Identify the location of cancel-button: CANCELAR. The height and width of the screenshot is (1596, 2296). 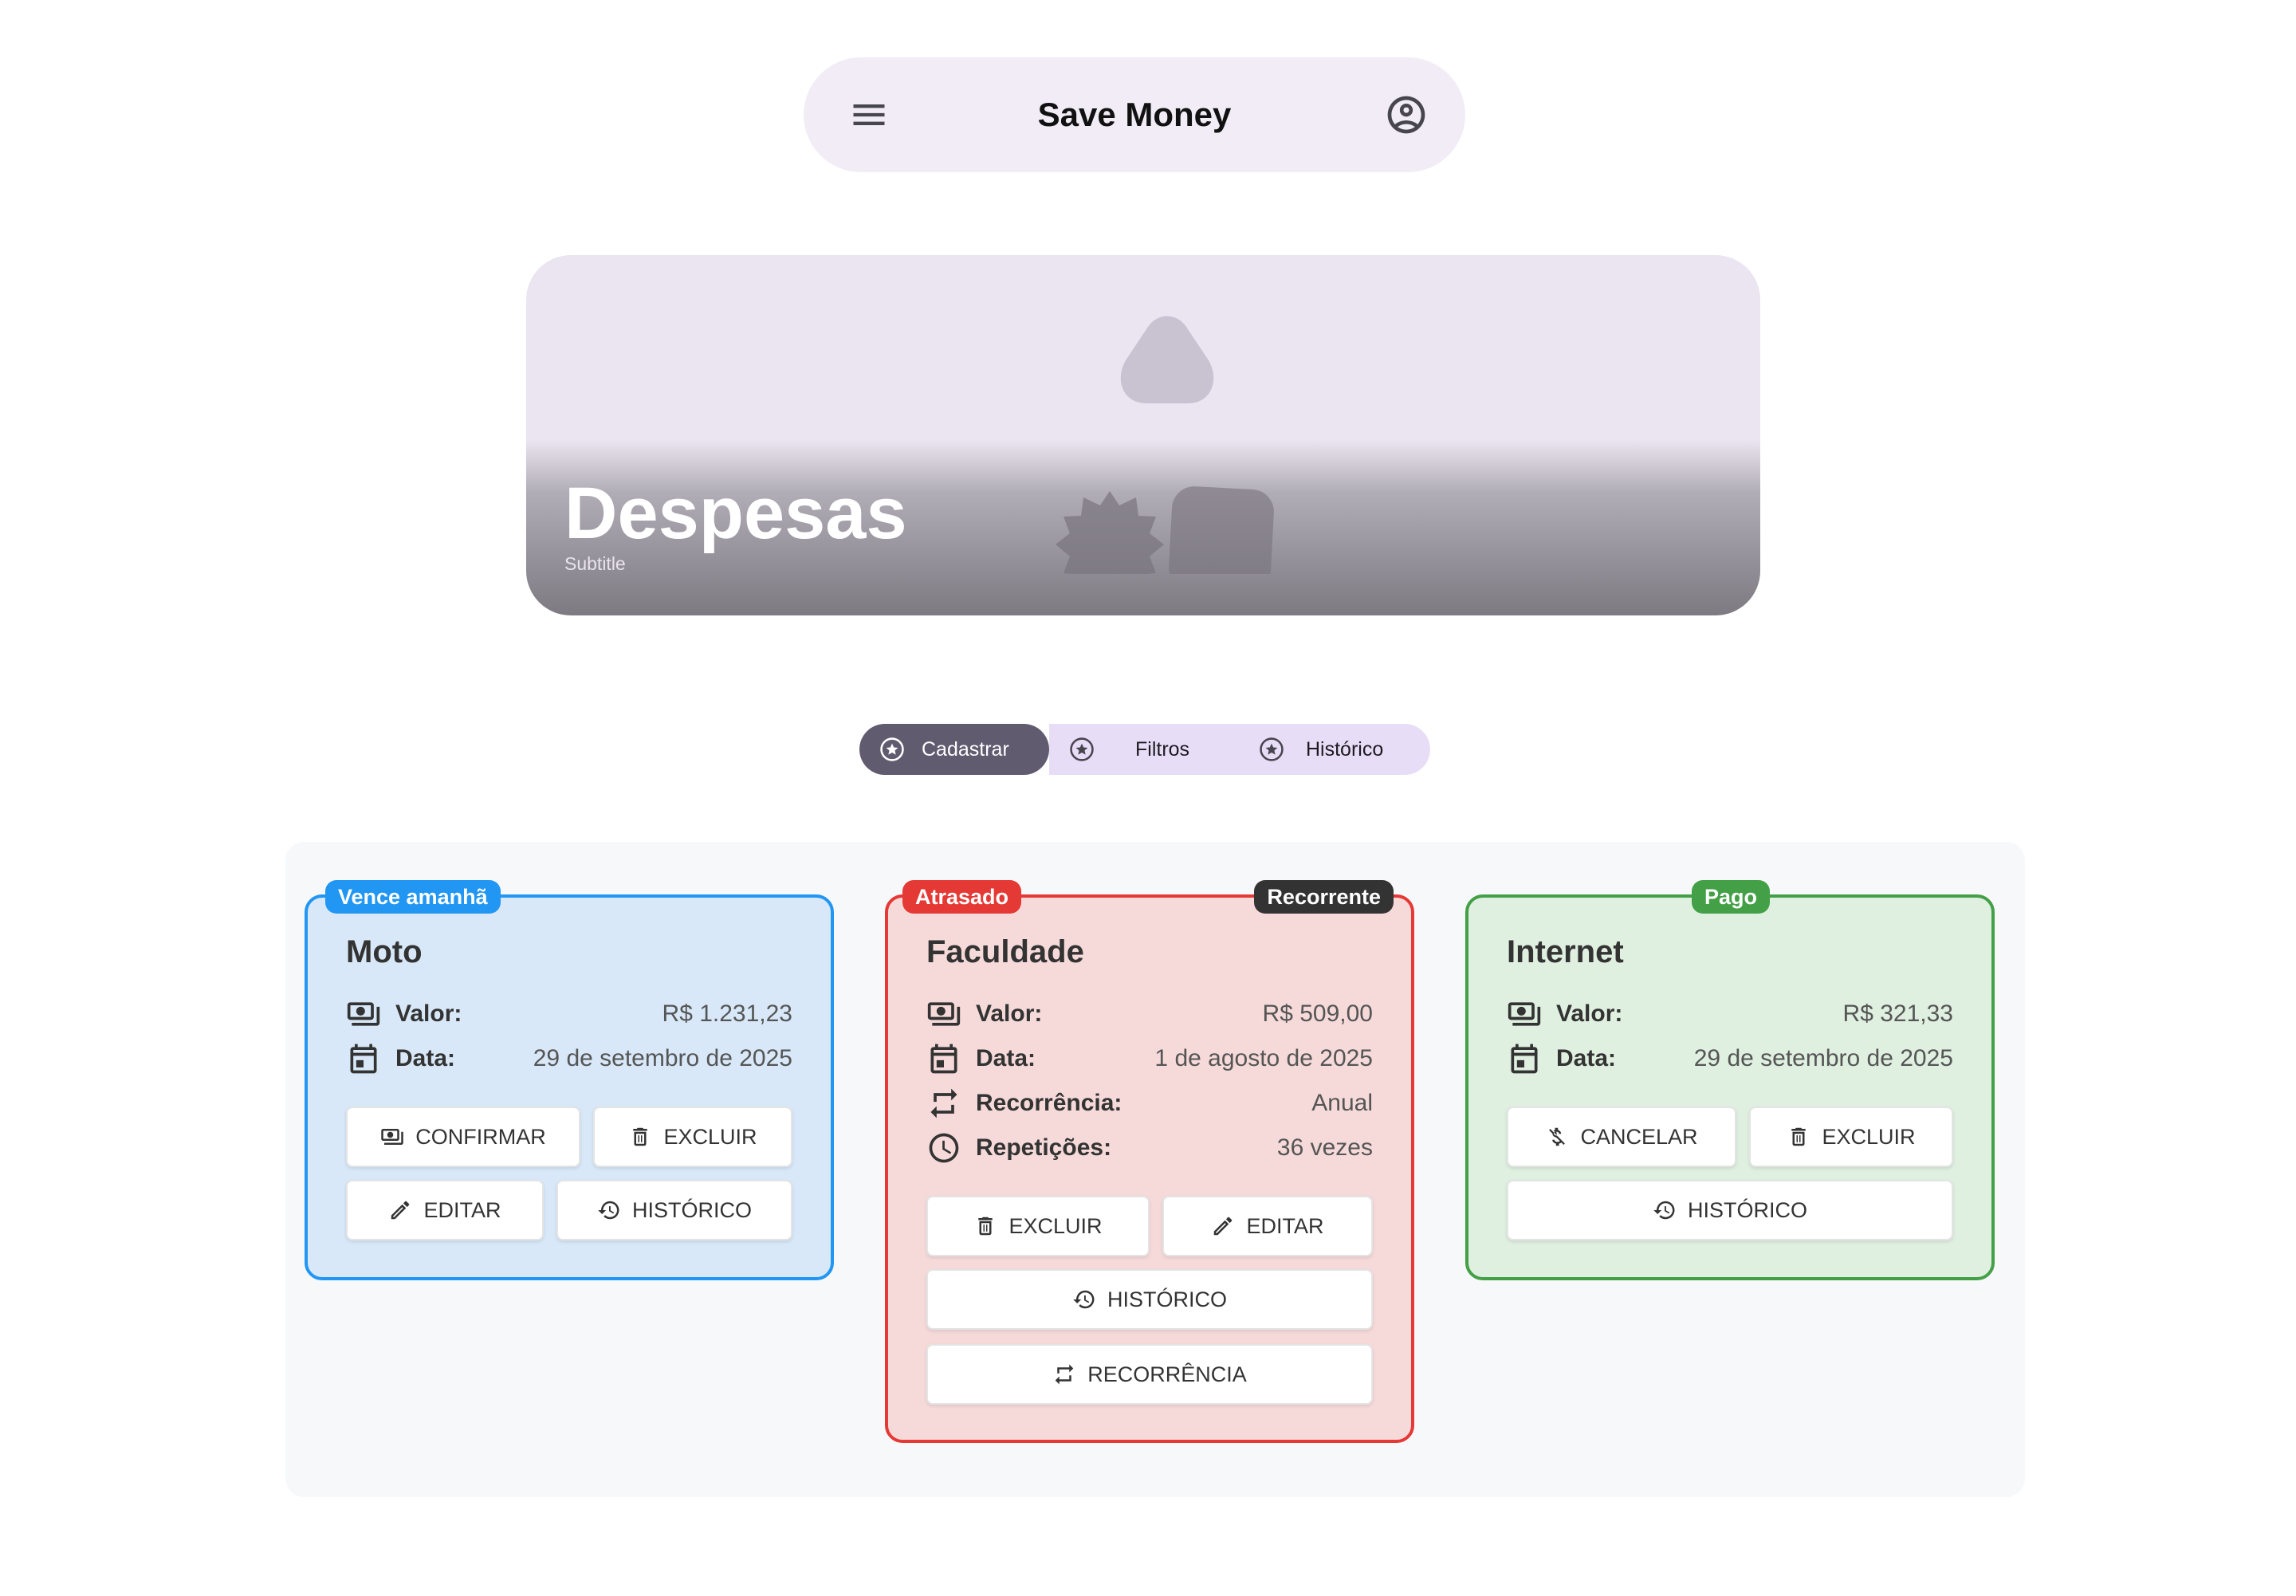
(1621, 1137).